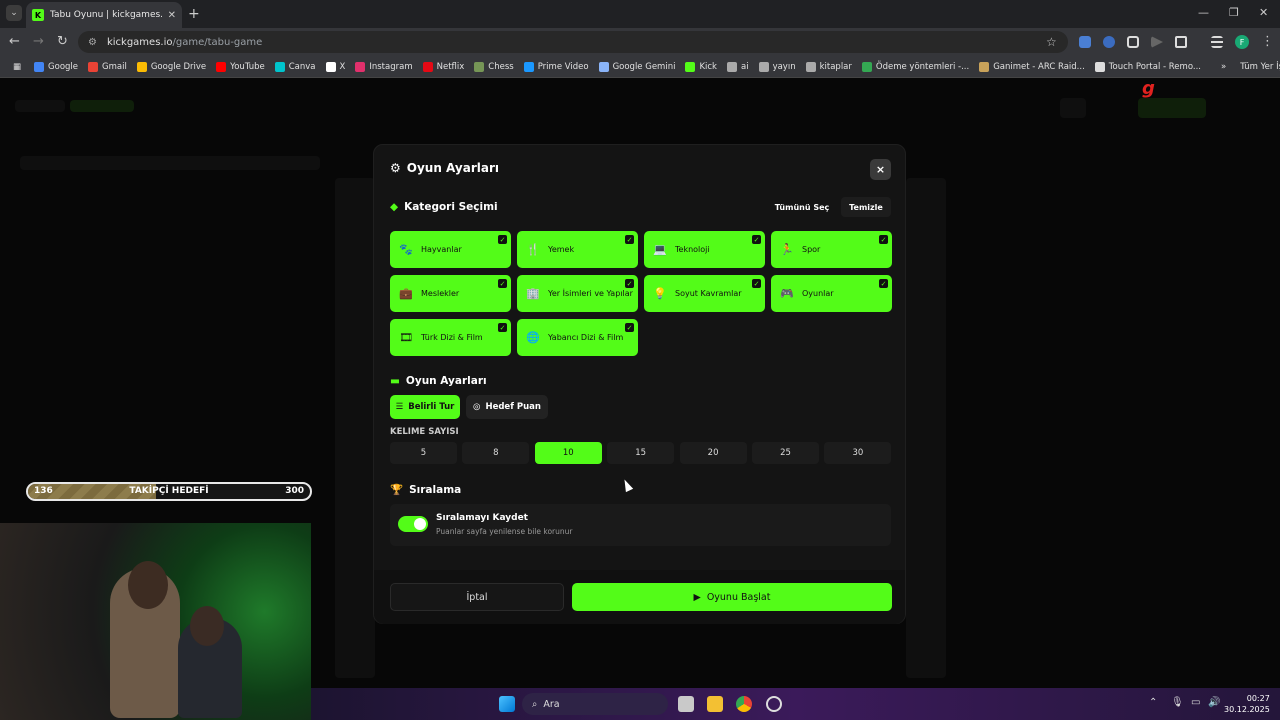  I want to click on paw-icon: 🐾, so click(406, 249).